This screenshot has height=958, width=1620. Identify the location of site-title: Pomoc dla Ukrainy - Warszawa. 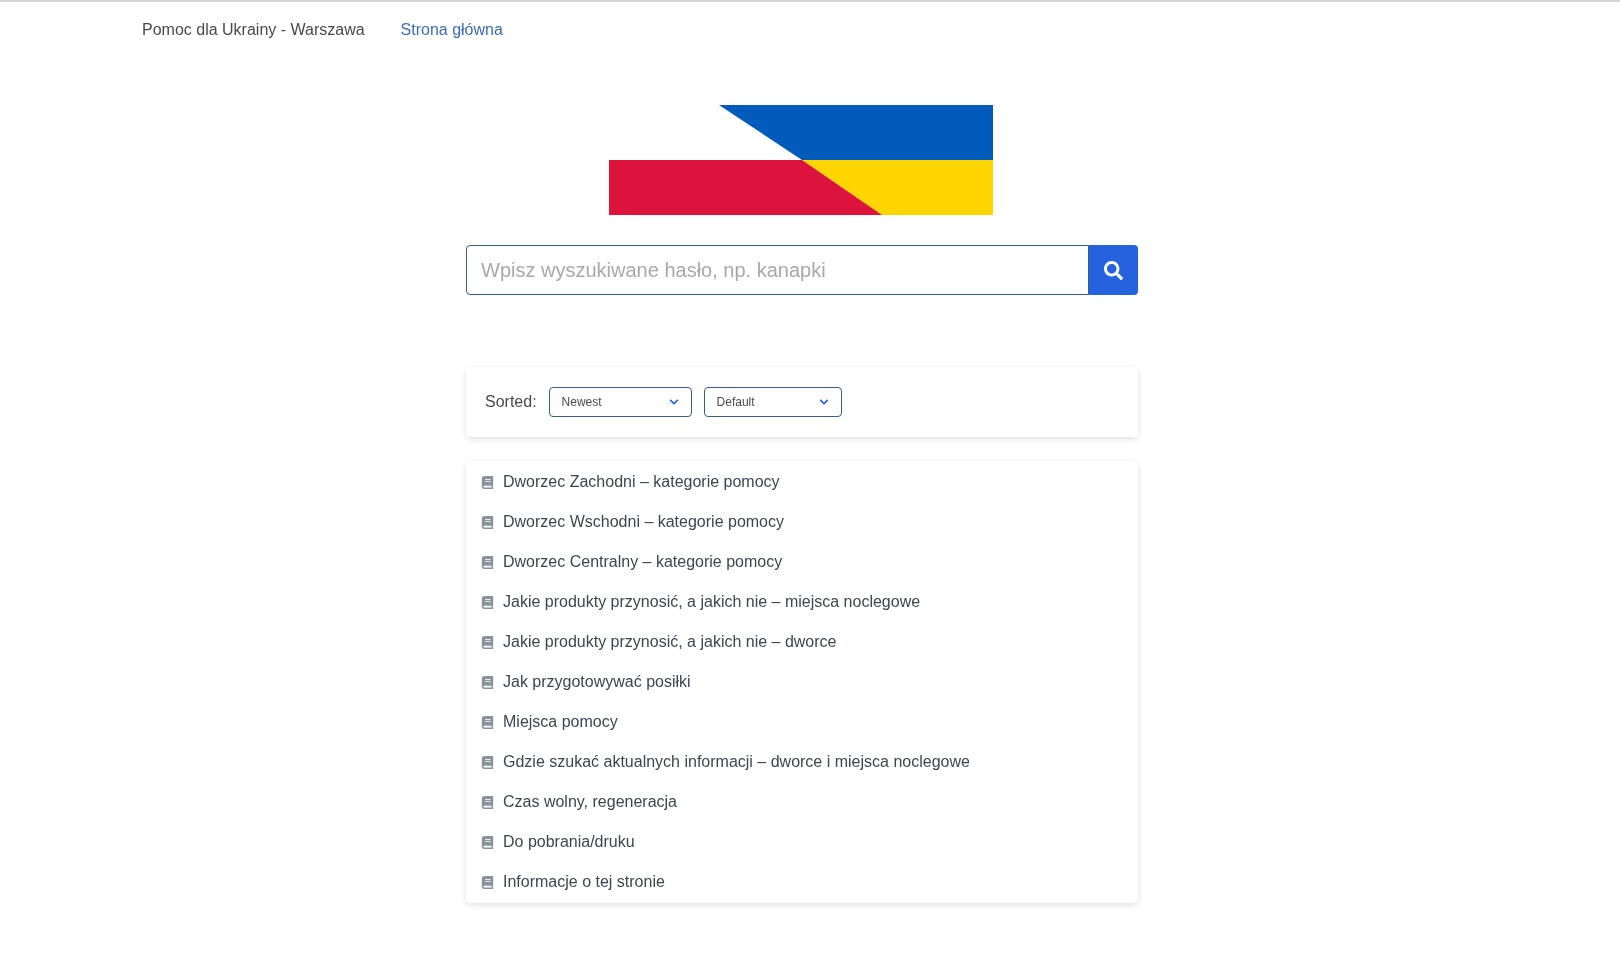
(253, 30).